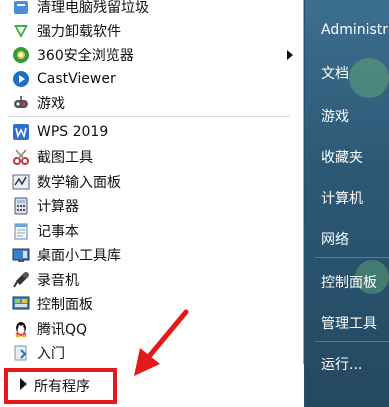 Image resolution: width=389 pixels, height=407 pixels. What do you see at coordinates (21, 103) in the screenshot?
I see `games-icon` at bounding box center [21, 103].